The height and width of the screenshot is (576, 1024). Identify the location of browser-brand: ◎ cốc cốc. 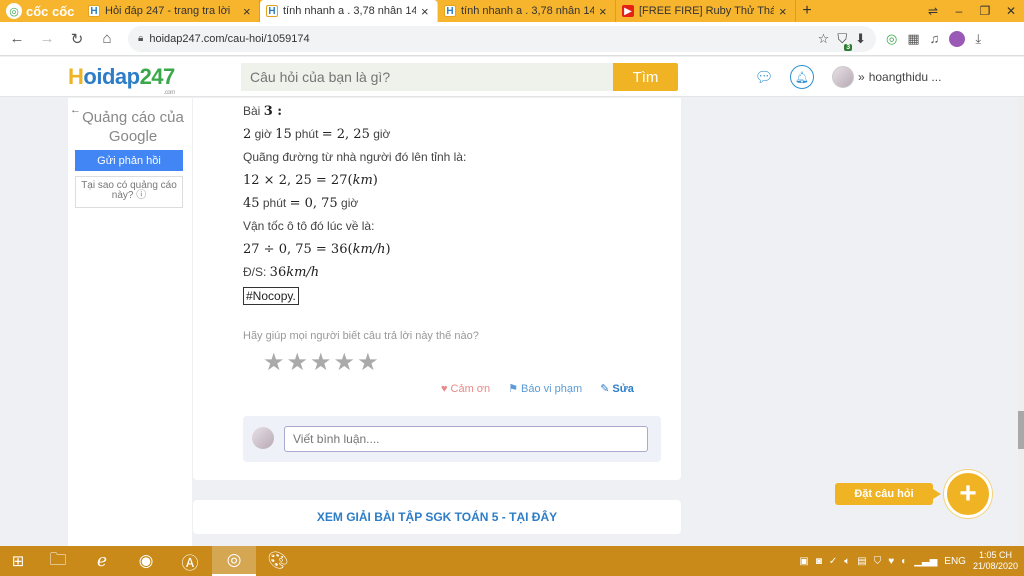
(41, 11).